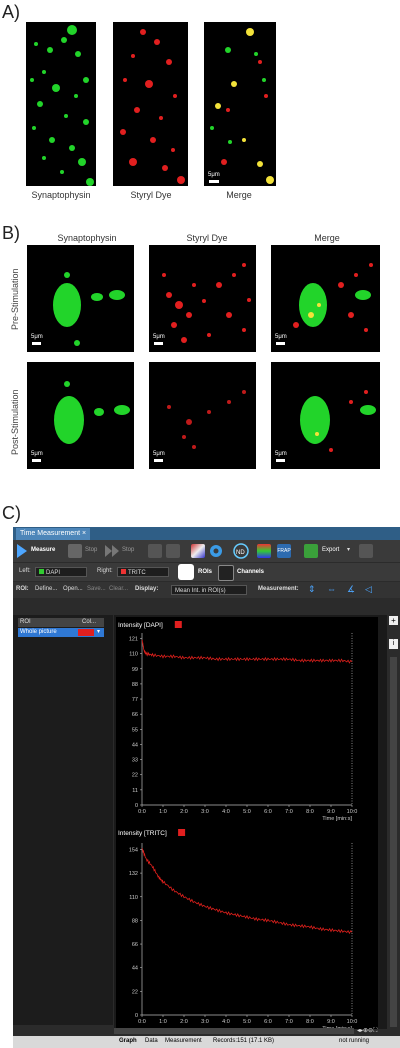 The height and width of the screenshot is (1048, 400). I want to click on y-tick-label: 154, so click(133, 850).